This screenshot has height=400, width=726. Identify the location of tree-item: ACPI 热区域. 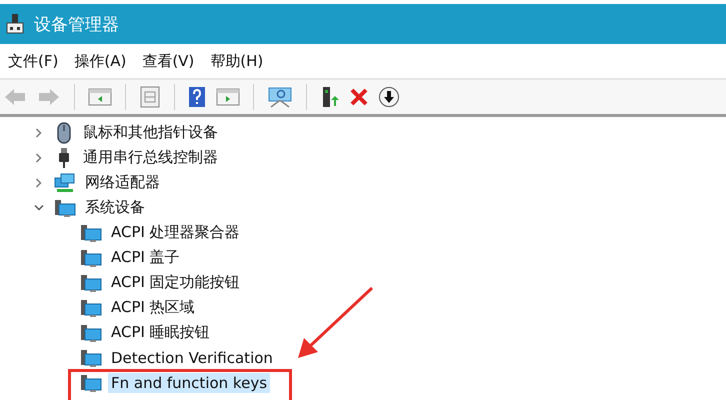
(153, 307).